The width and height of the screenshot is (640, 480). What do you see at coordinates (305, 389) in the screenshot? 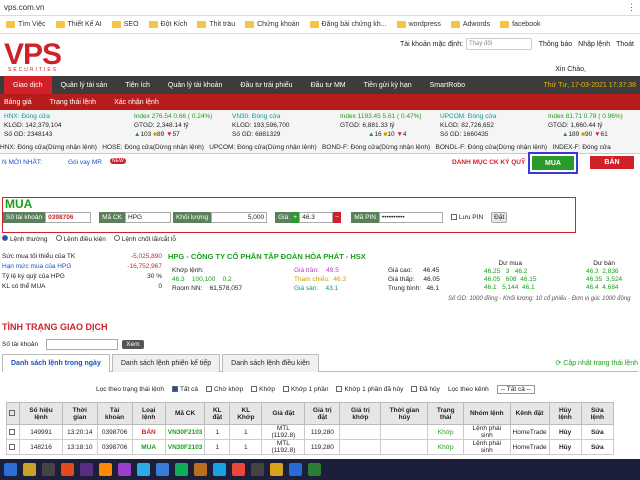
I see `filter-partial: Khớp 1 phần` at bounding box center [305, 389].